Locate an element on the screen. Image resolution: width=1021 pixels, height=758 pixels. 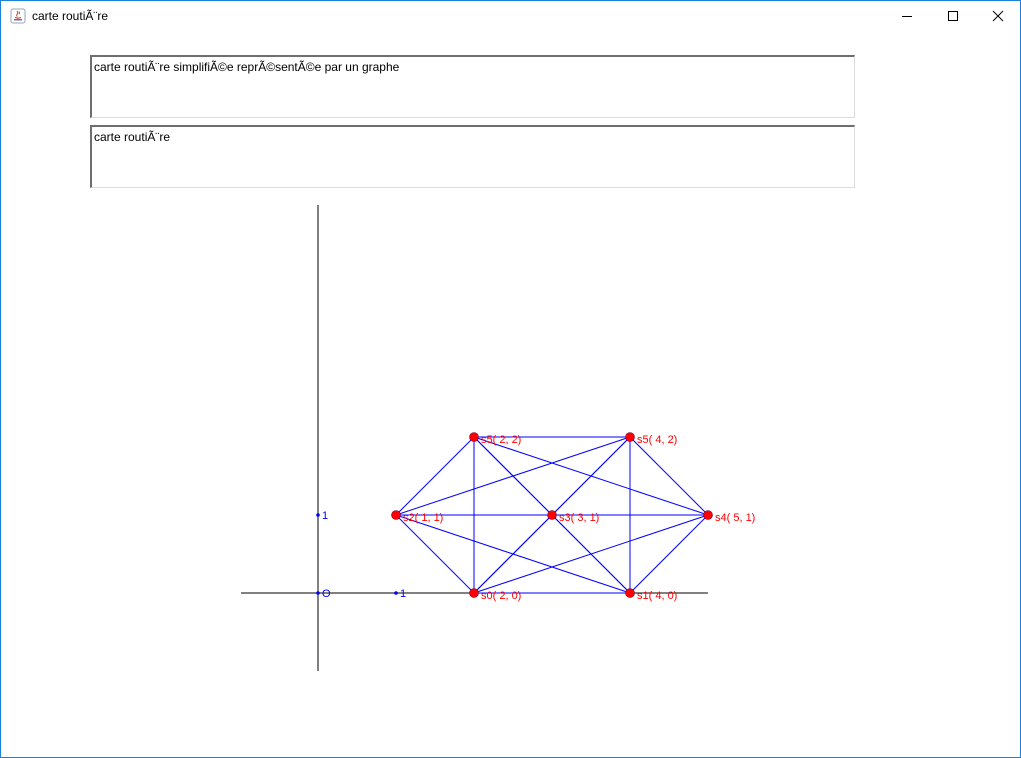
node-s0 is located at coordinates (474, 593).